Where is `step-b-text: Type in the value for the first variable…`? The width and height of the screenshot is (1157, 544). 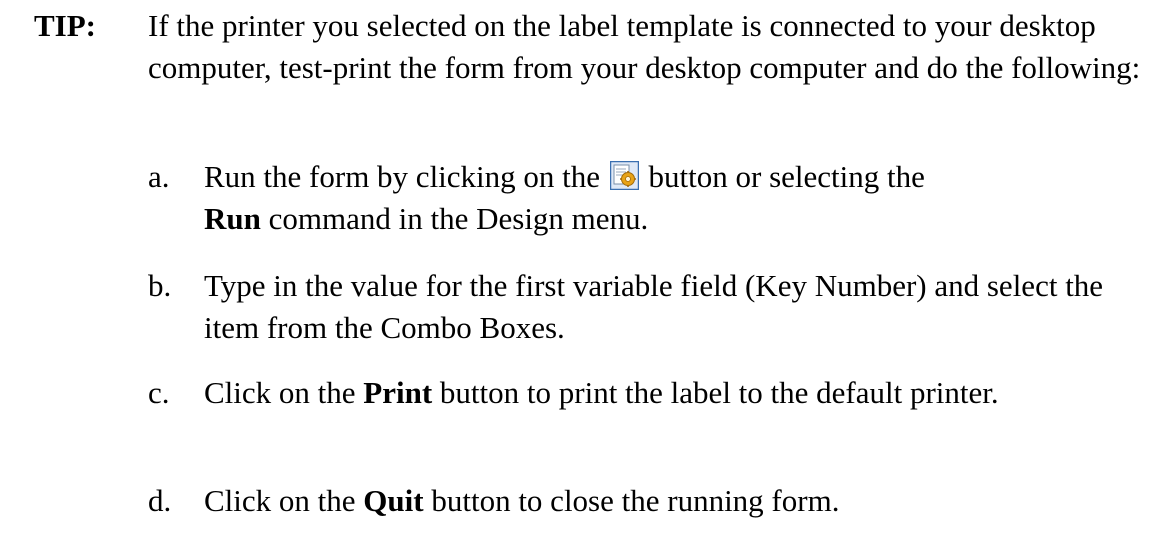 step-b-text: Type in the value for the first variable… is located at coordinates (654, 306).